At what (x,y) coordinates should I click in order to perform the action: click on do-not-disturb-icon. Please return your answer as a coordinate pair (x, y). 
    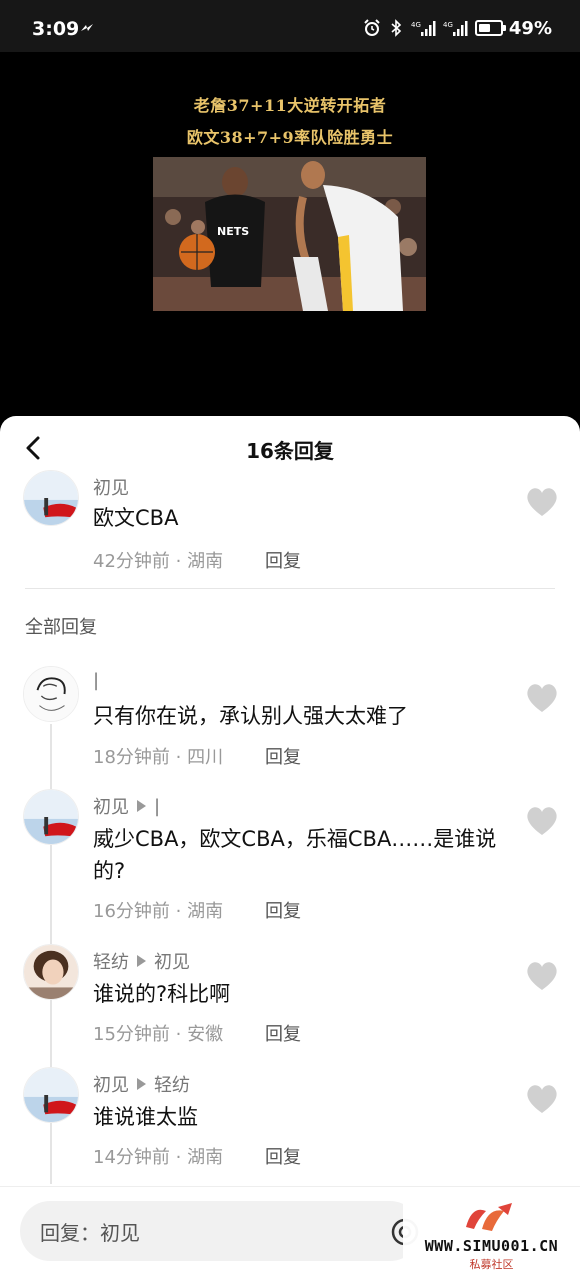
    Looking at the image, I should click on (87, 27).